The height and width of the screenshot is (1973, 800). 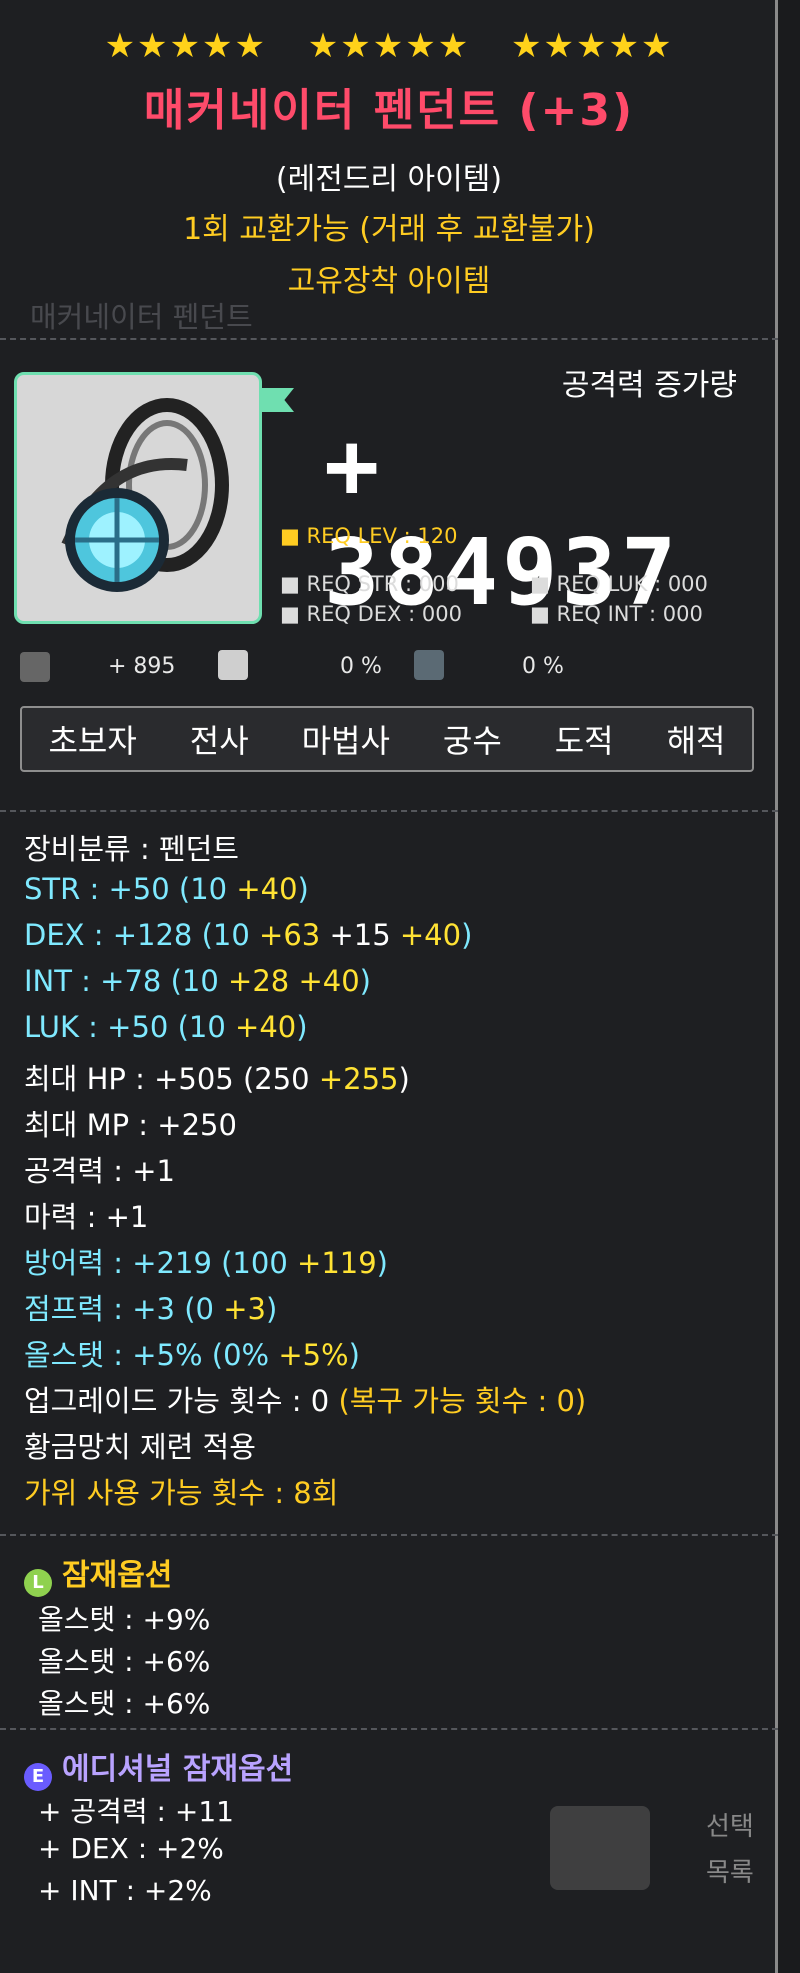 What do you see at coordinates (384, 614) in the screenshot?
I see `req-dex-text: REQ DEX : 000` at bounding box center [384, 614].